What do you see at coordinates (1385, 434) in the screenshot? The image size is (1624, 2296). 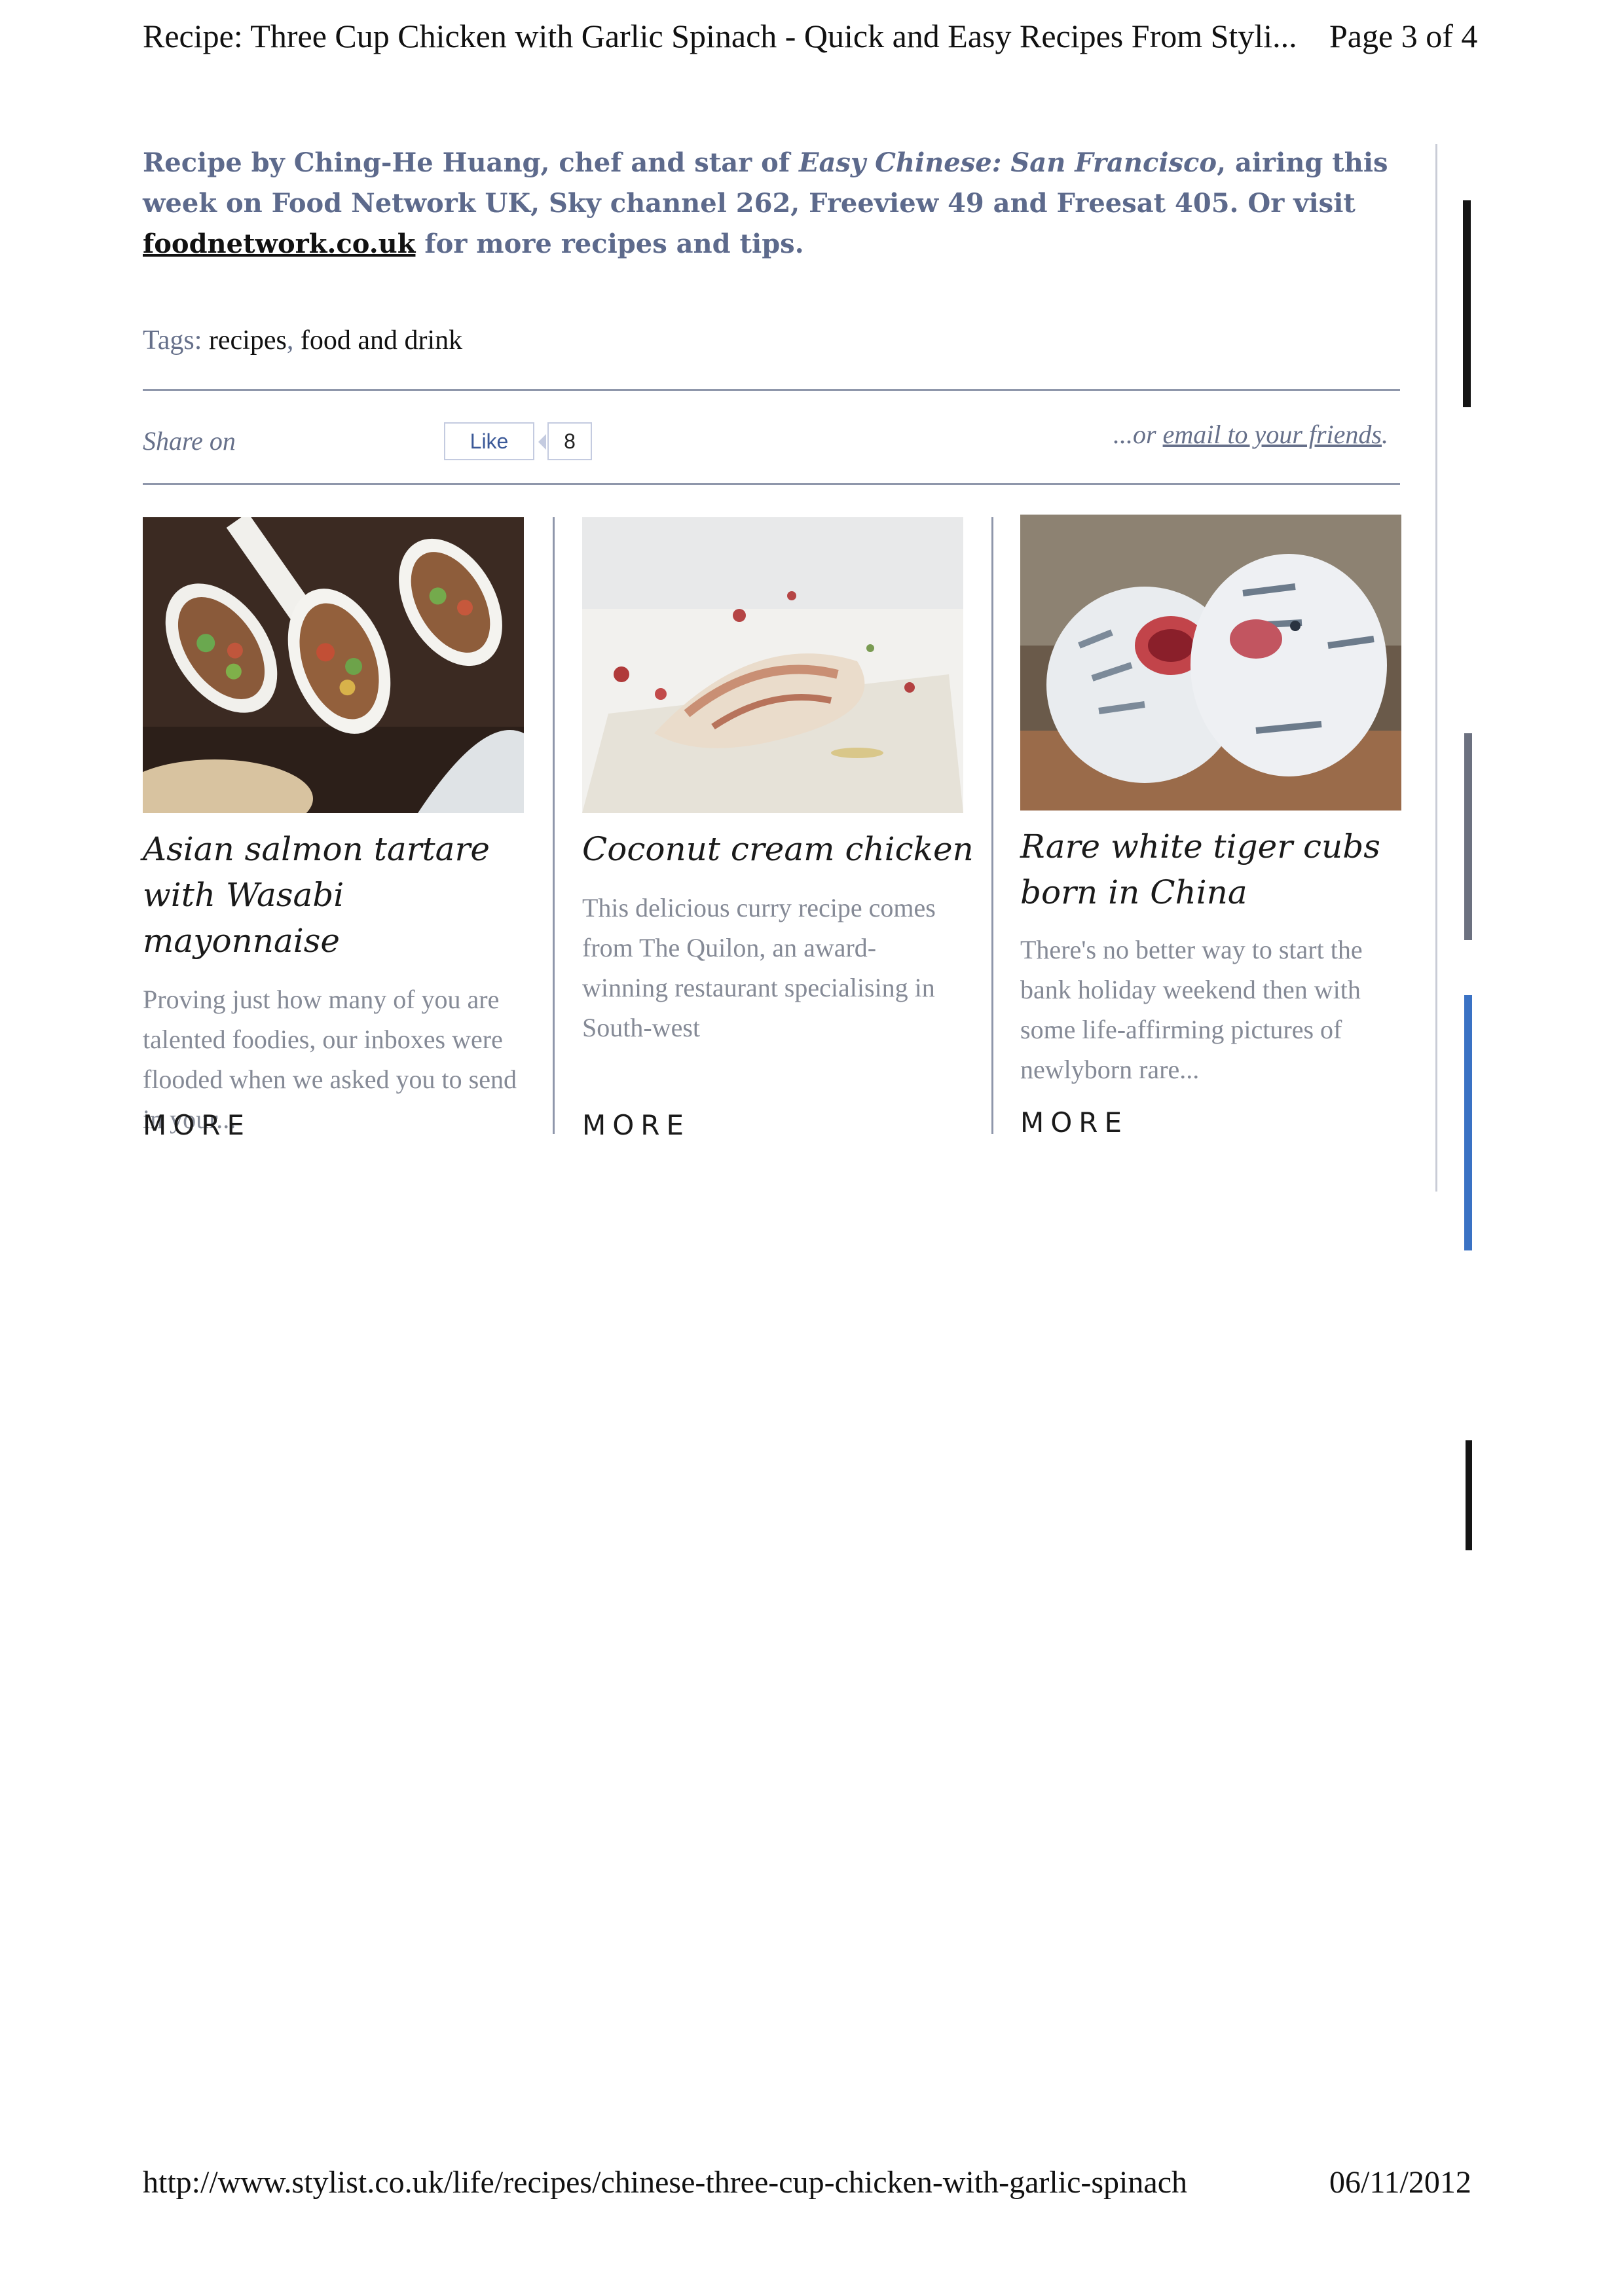 I see `email-suffix: .` at bounding box center [1385, 434].